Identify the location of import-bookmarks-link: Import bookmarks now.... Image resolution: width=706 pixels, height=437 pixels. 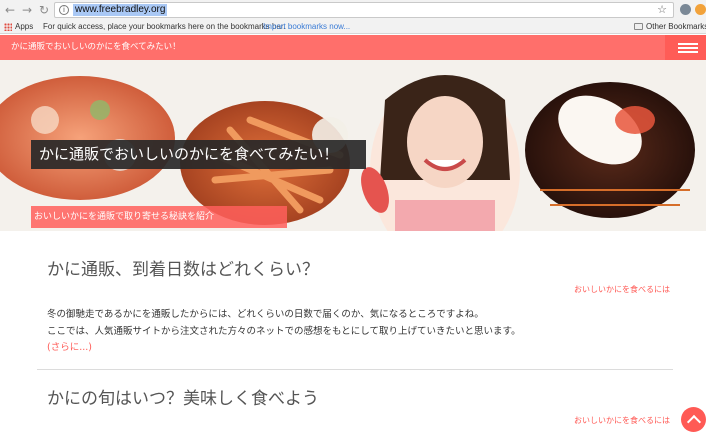
(306, 26).